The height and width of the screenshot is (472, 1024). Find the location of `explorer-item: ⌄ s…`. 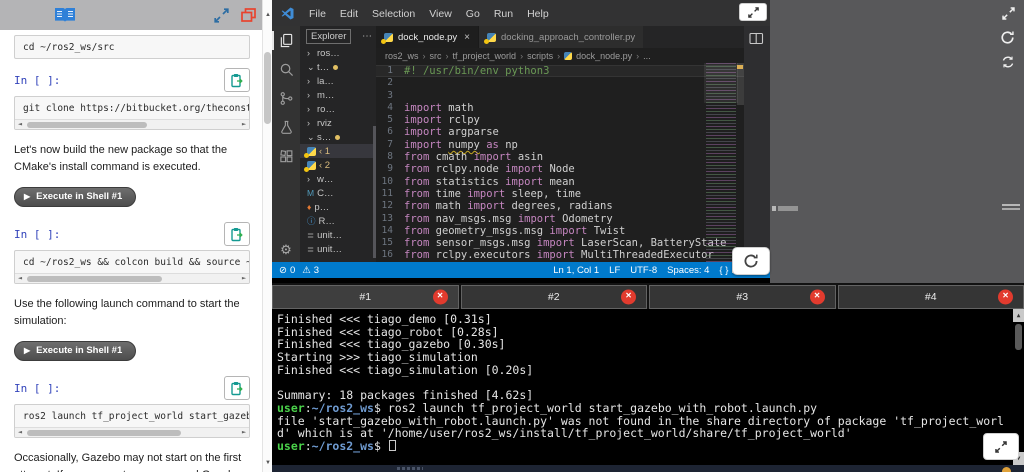

explorer-item: ⌄ s… is located at coordinates (338, 137).